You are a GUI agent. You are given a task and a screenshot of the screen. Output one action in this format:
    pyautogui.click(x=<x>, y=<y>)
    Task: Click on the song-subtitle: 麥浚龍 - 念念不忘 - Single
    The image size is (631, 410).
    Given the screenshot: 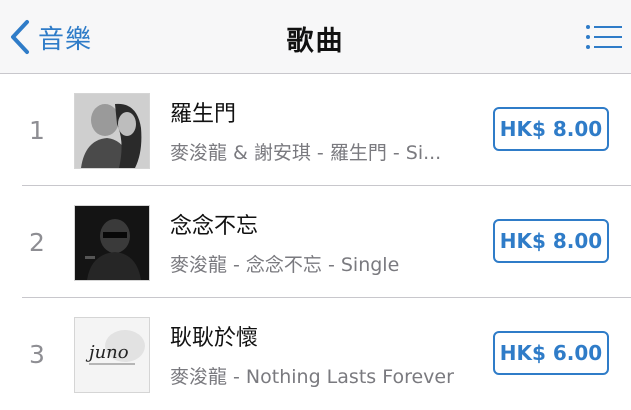 What is the action you would take?
    pyautogui.click(x=285, y=265)
    